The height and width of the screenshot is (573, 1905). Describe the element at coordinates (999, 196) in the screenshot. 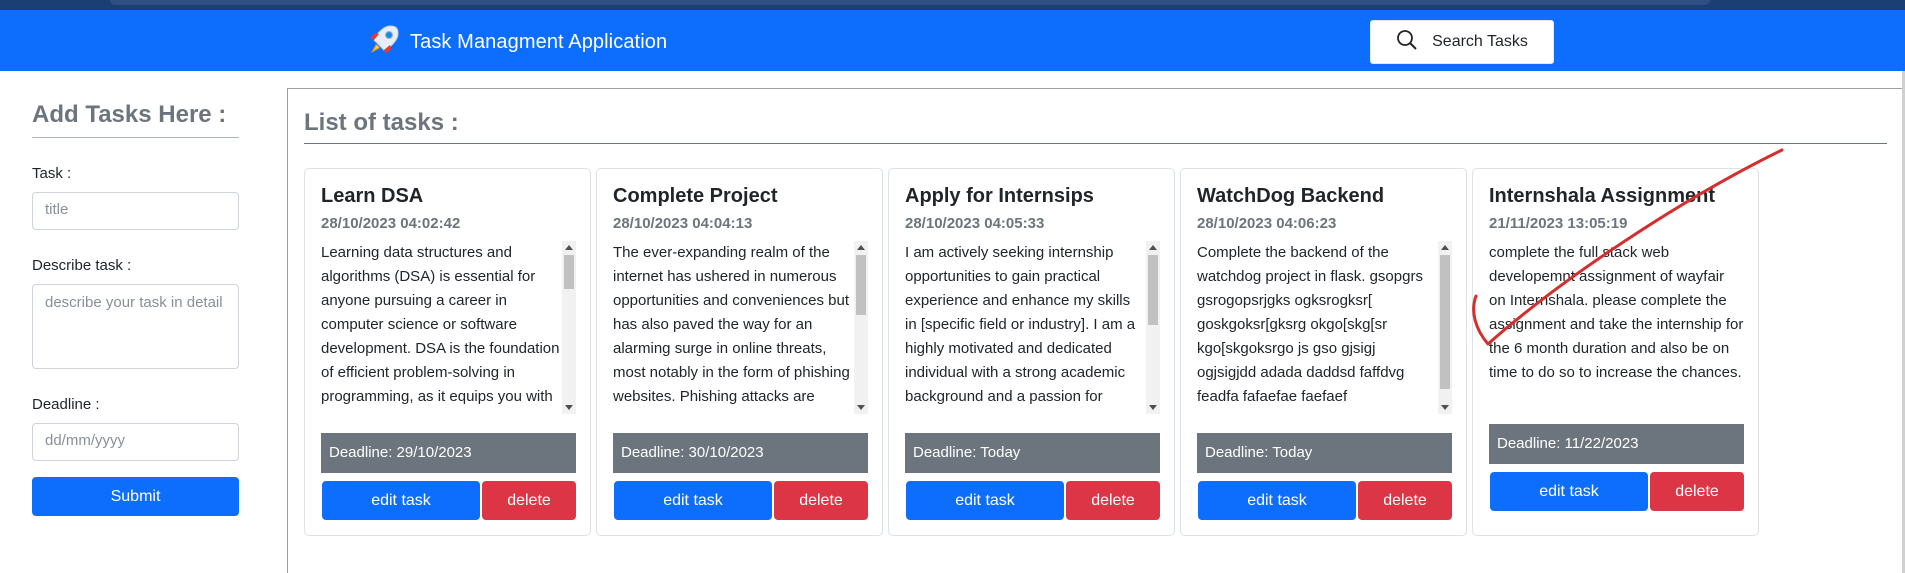

I see `task-title: Apply for Internsips` at that location.